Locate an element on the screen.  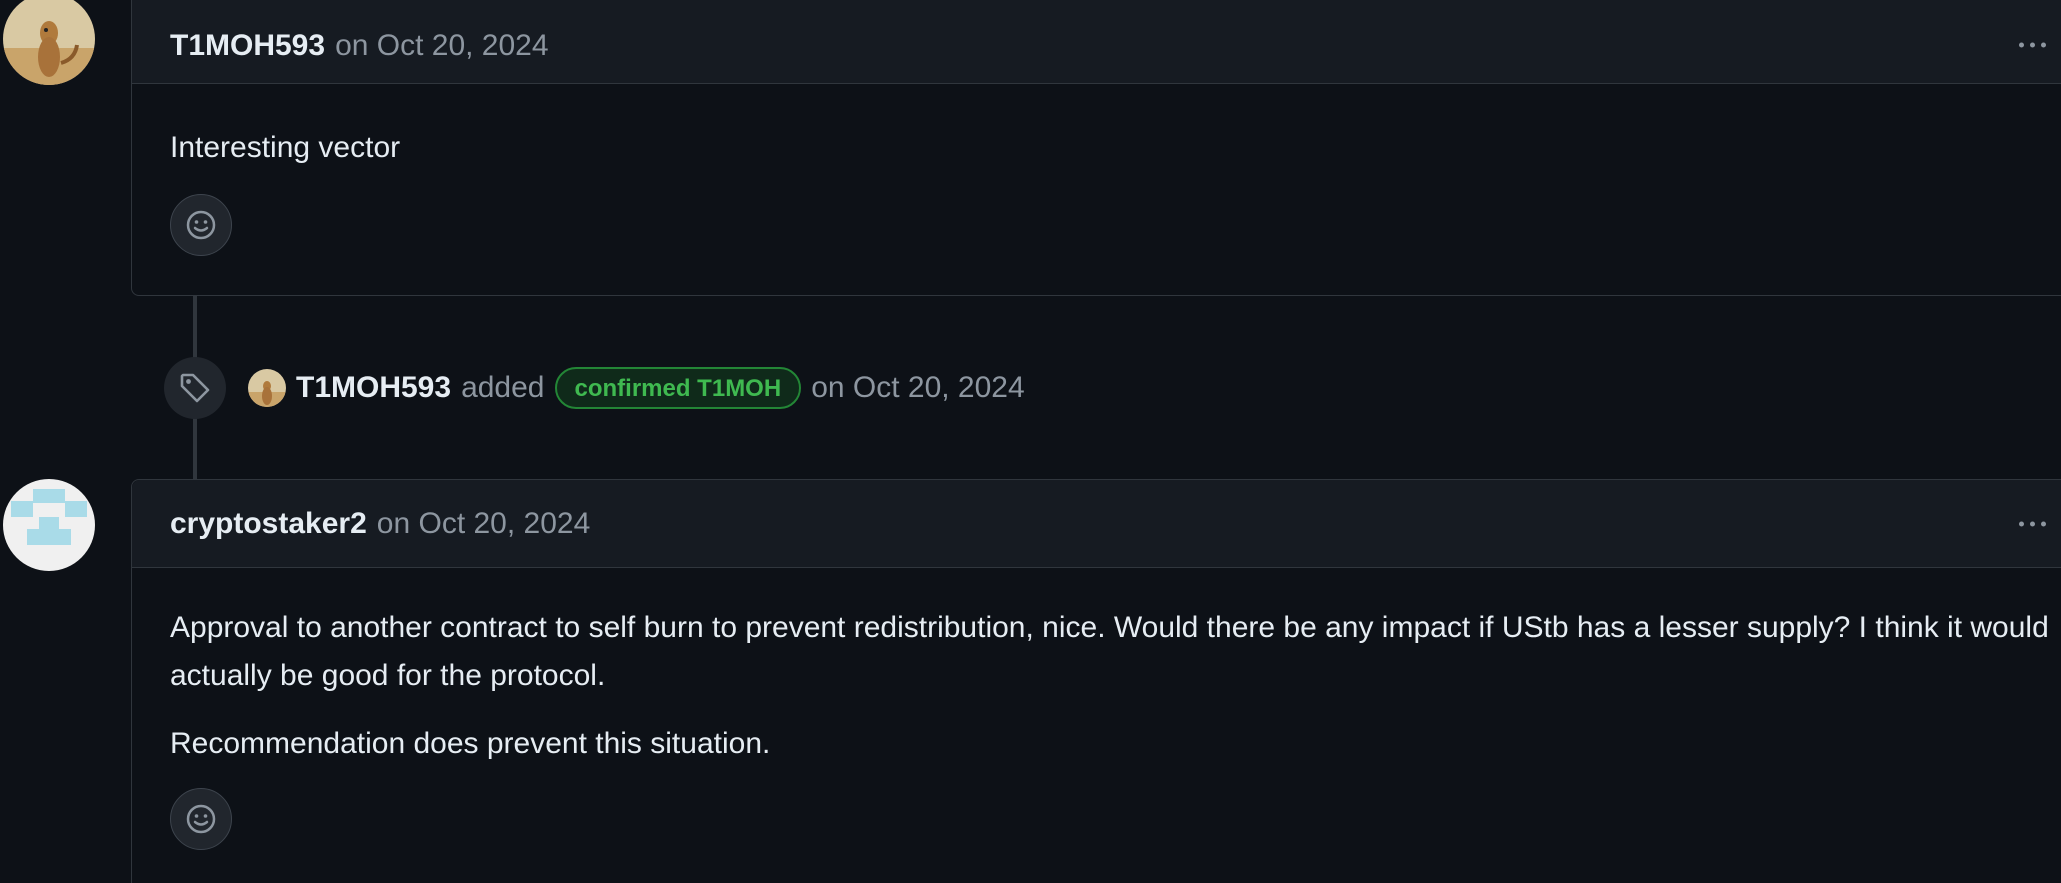
event-author: T1MOH593 is located at coordinates (373, 388).